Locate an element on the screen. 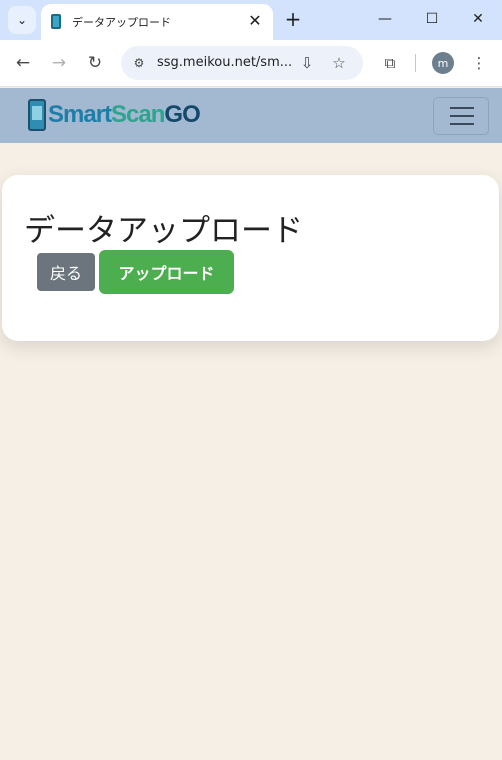  back-button: 戻る is located at coordinates (66, 272).